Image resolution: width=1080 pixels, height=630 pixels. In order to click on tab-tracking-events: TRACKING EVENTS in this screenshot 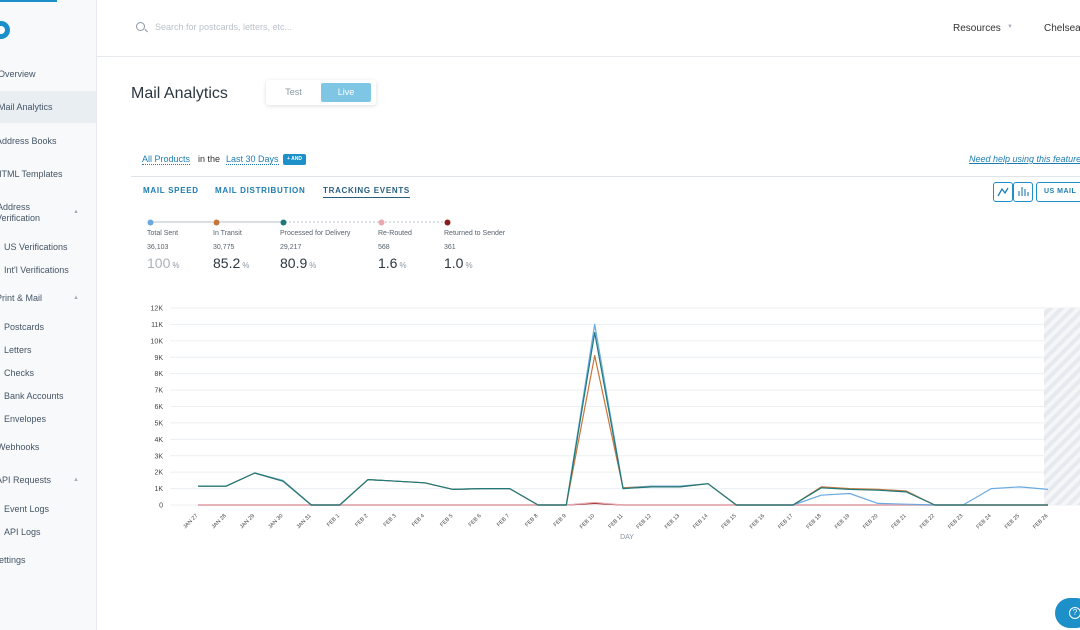, I will do `click(366, 192)`.